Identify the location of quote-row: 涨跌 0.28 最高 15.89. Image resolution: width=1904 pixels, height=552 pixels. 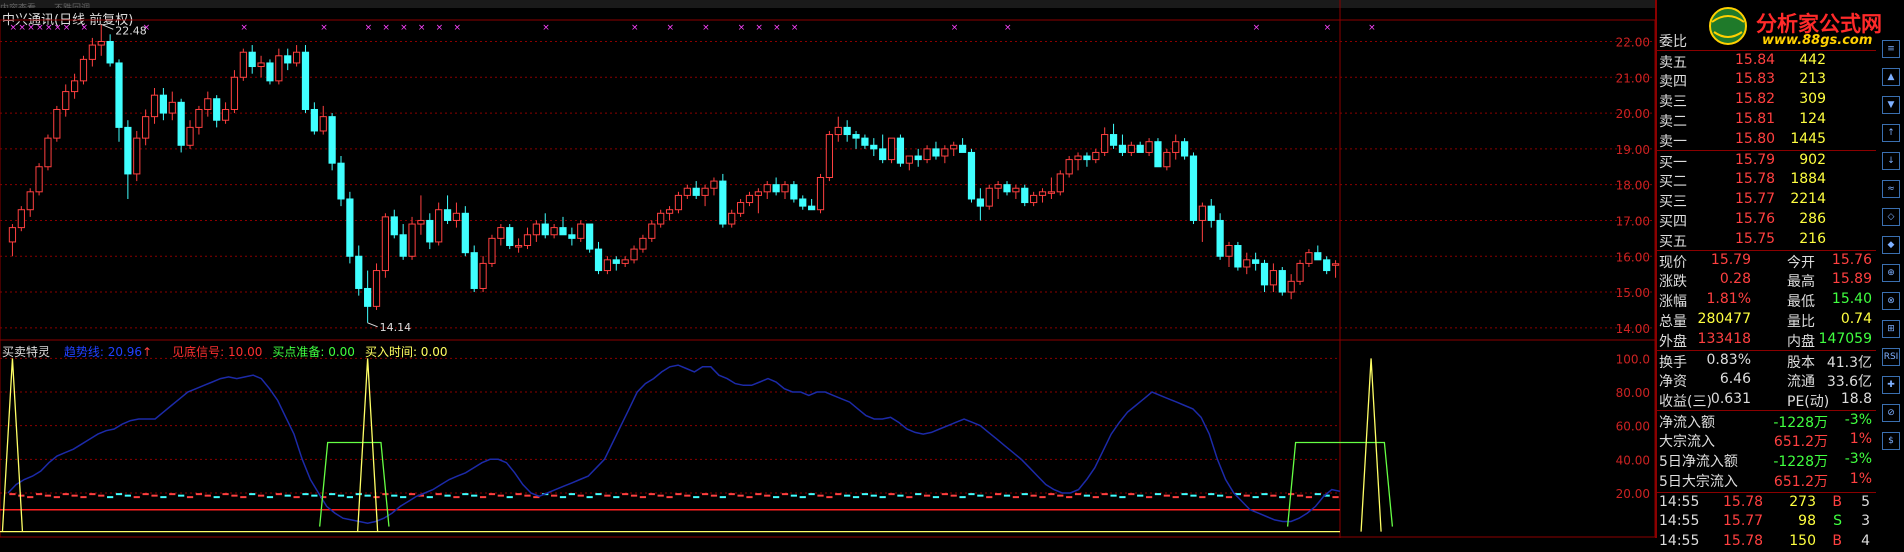
(1766, 280).